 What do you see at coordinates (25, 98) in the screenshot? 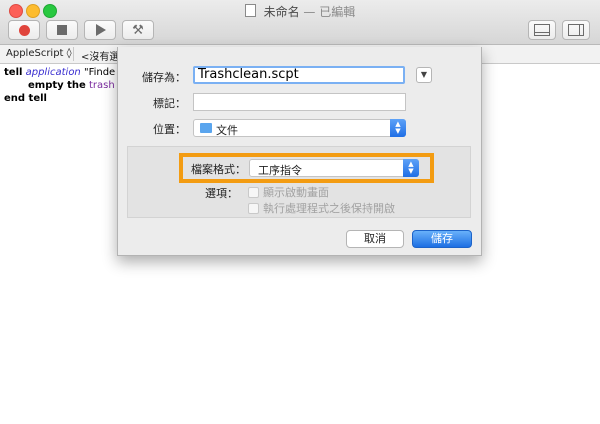
I see `code-keyword: end tell` at bounding box center [25, 98].